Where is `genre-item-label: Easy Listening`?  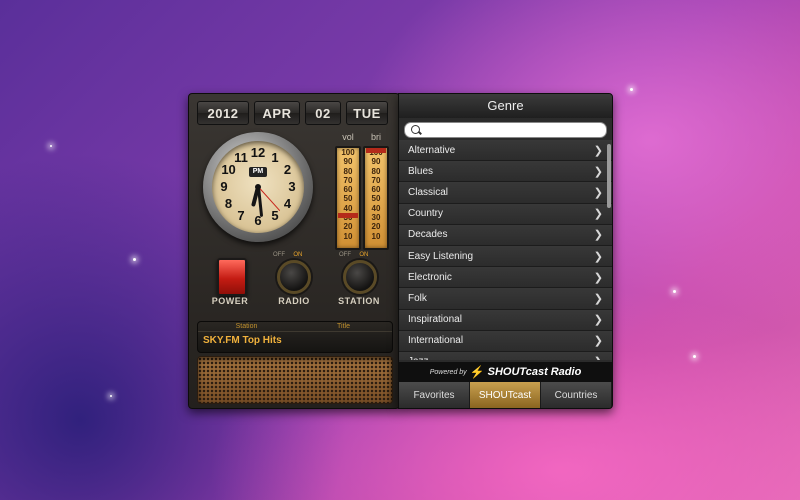 genre-item-label: Easy Listening is located at coordinates (441, 256).